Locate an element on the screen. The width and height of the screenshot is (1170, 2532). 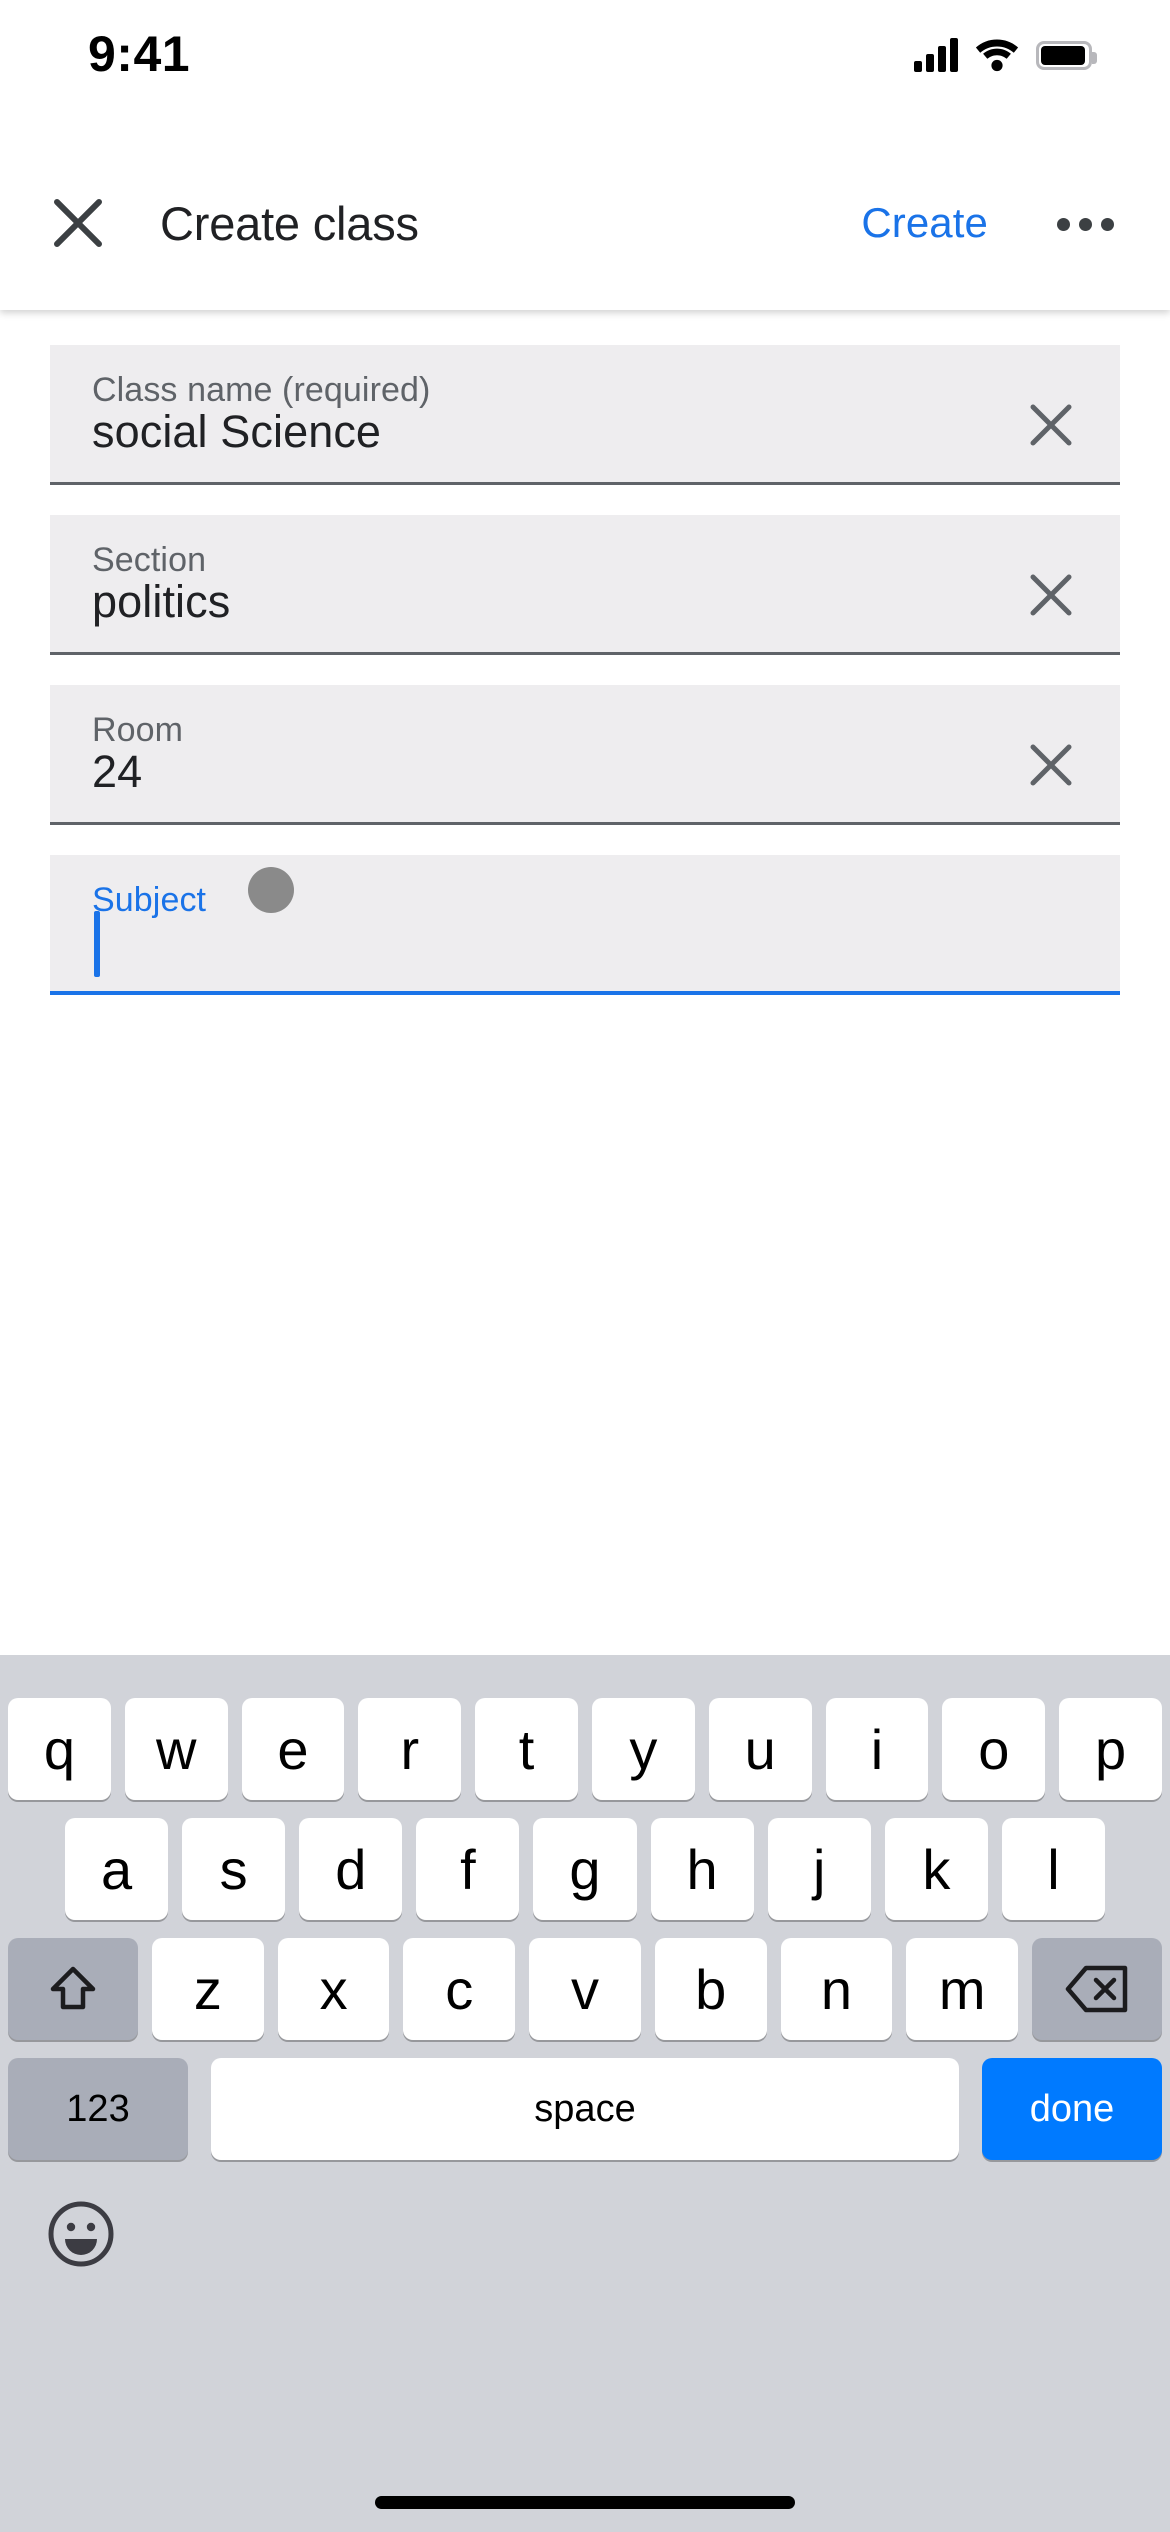
key-s: s is located at coordinates (234, 1869).